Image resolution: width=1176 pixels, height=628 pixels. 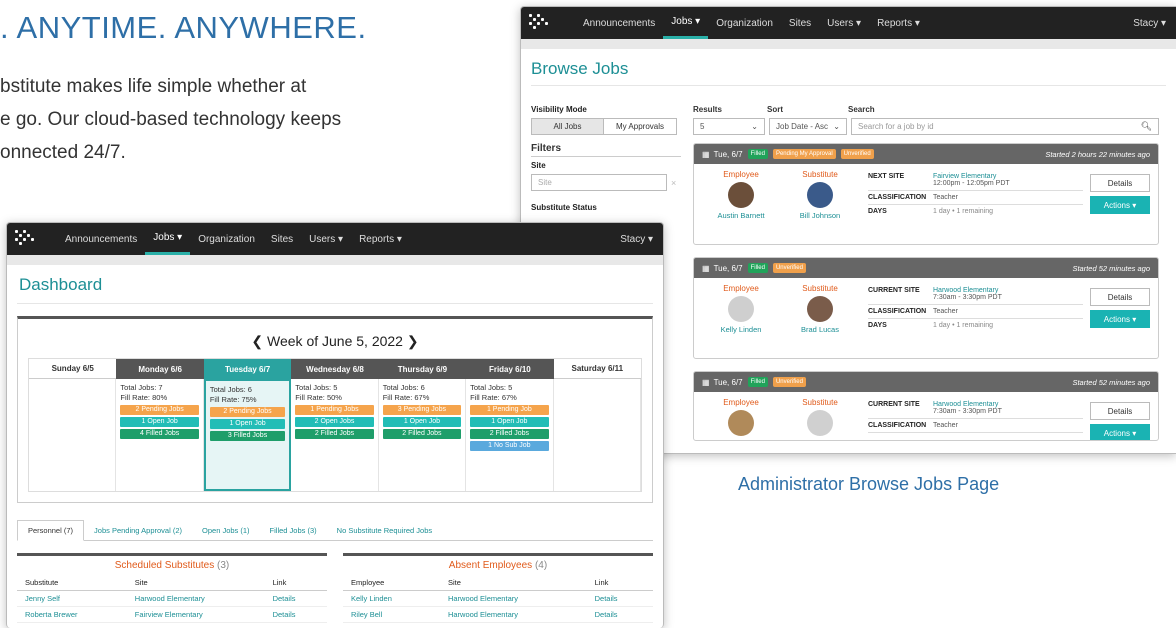 What do you see at coordinates (384, 530) in the screenshot?
I see `tab-no-sub-required: No Substitute Required Jobs` at bounding box center [384, 530].